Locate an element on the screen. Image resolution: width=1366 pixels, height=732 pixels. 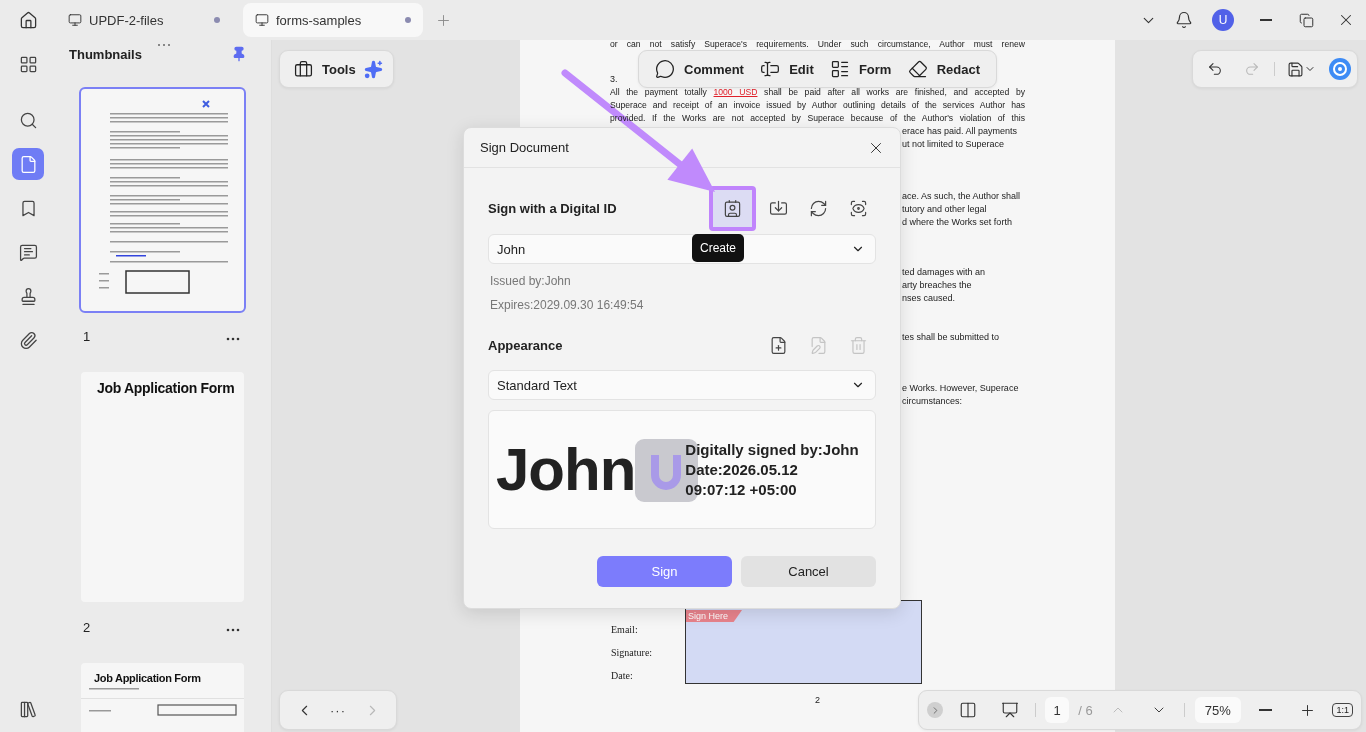
actual-size-button: 1:1 is located at coordinates (1342, 710).